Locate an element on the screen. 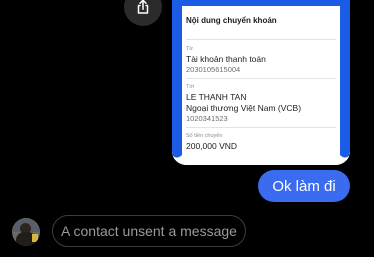 The image size is (374, 257). to-name: LE THANH TAN is located at coordinates (216, 97).